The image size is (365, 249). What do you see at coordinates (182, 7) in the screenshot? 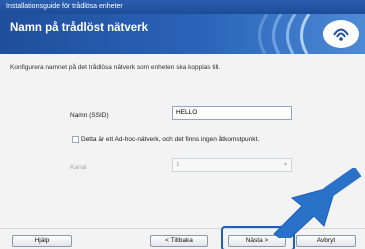
I see `window-titlebar: Installationsguide för trådlösa enheter` at bounding box center [182, 7].